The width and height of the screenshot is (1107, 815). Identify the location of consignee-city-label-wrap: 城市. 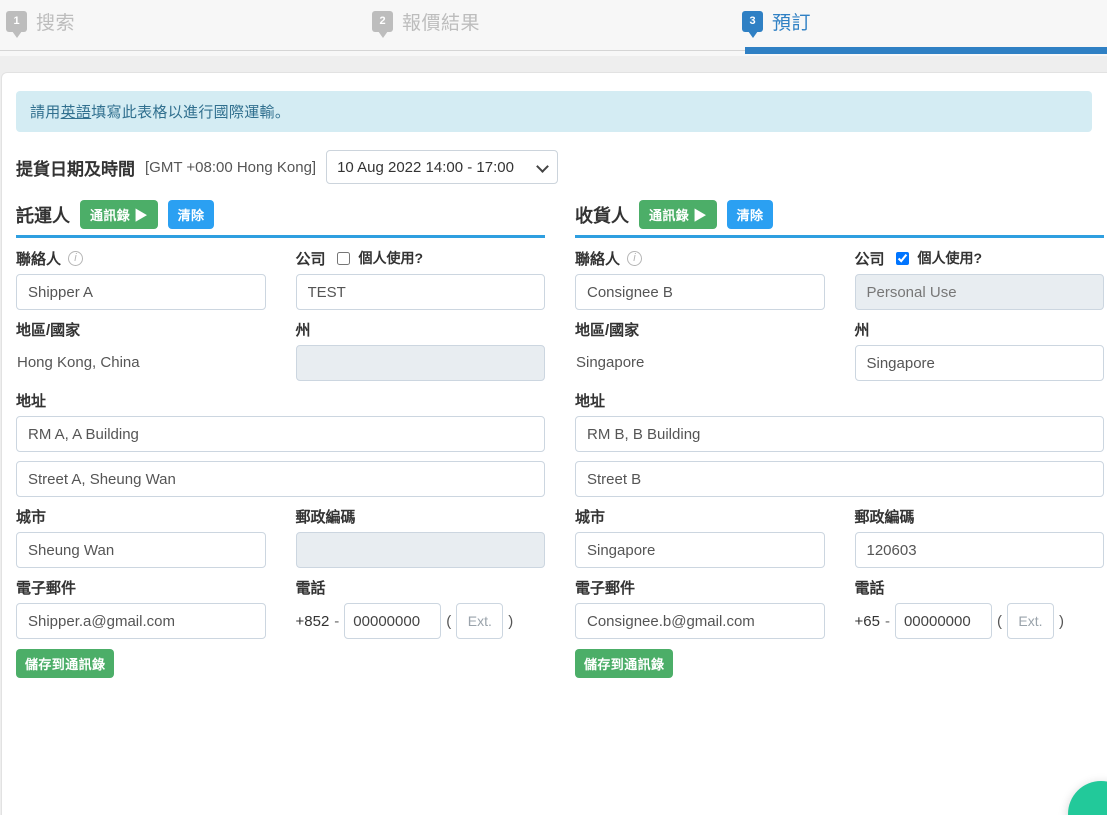
(700, 516).